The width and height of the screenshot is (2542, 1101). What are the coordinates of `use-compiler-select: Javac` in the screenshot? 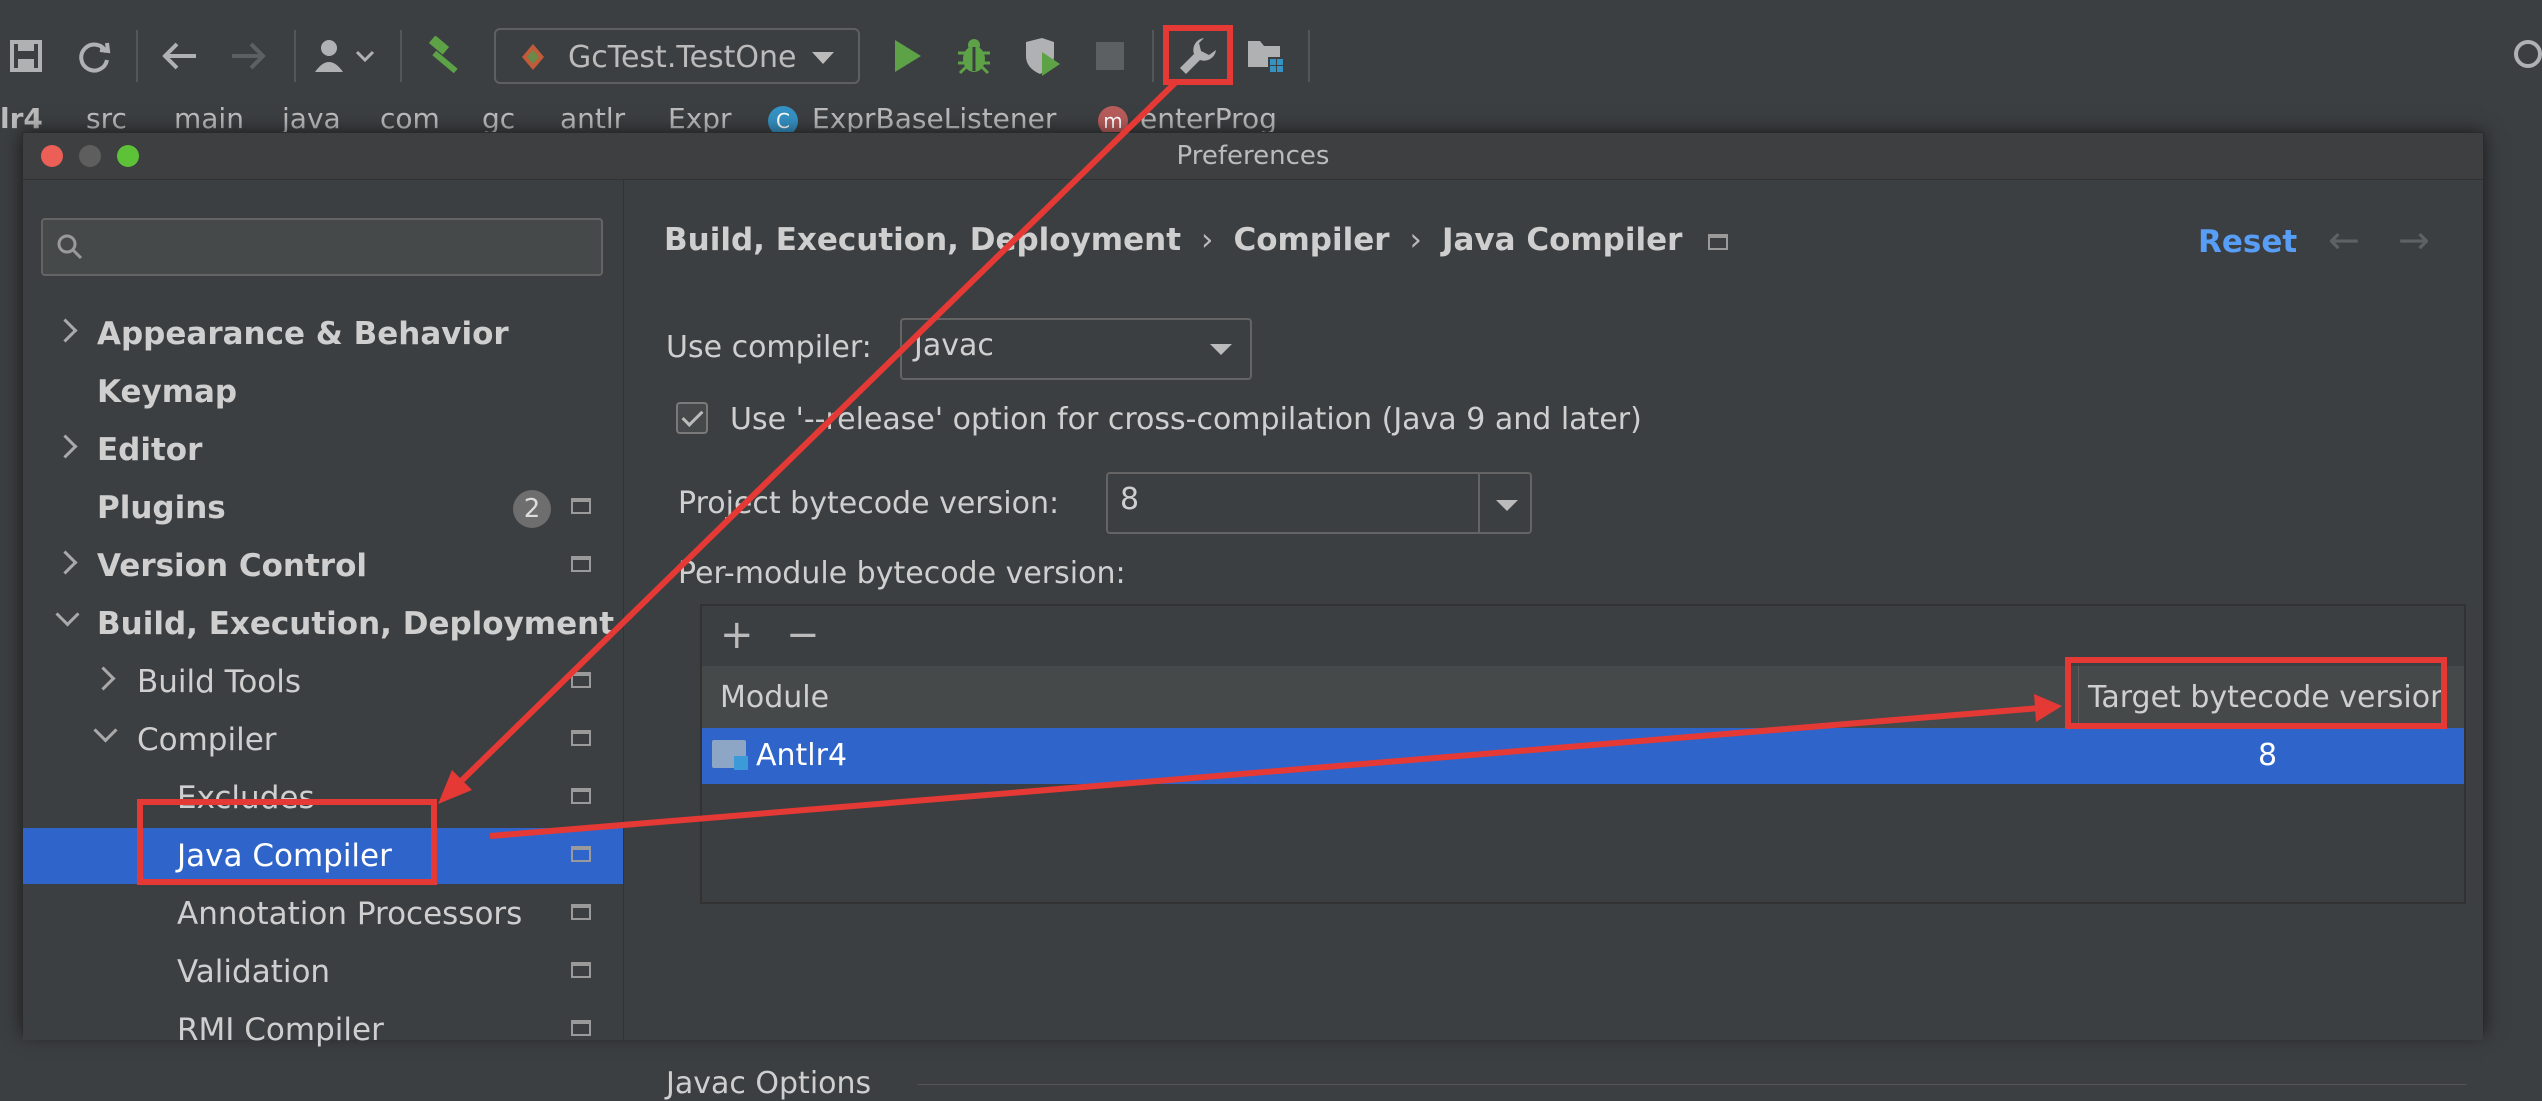 It's located at (1076, 349).